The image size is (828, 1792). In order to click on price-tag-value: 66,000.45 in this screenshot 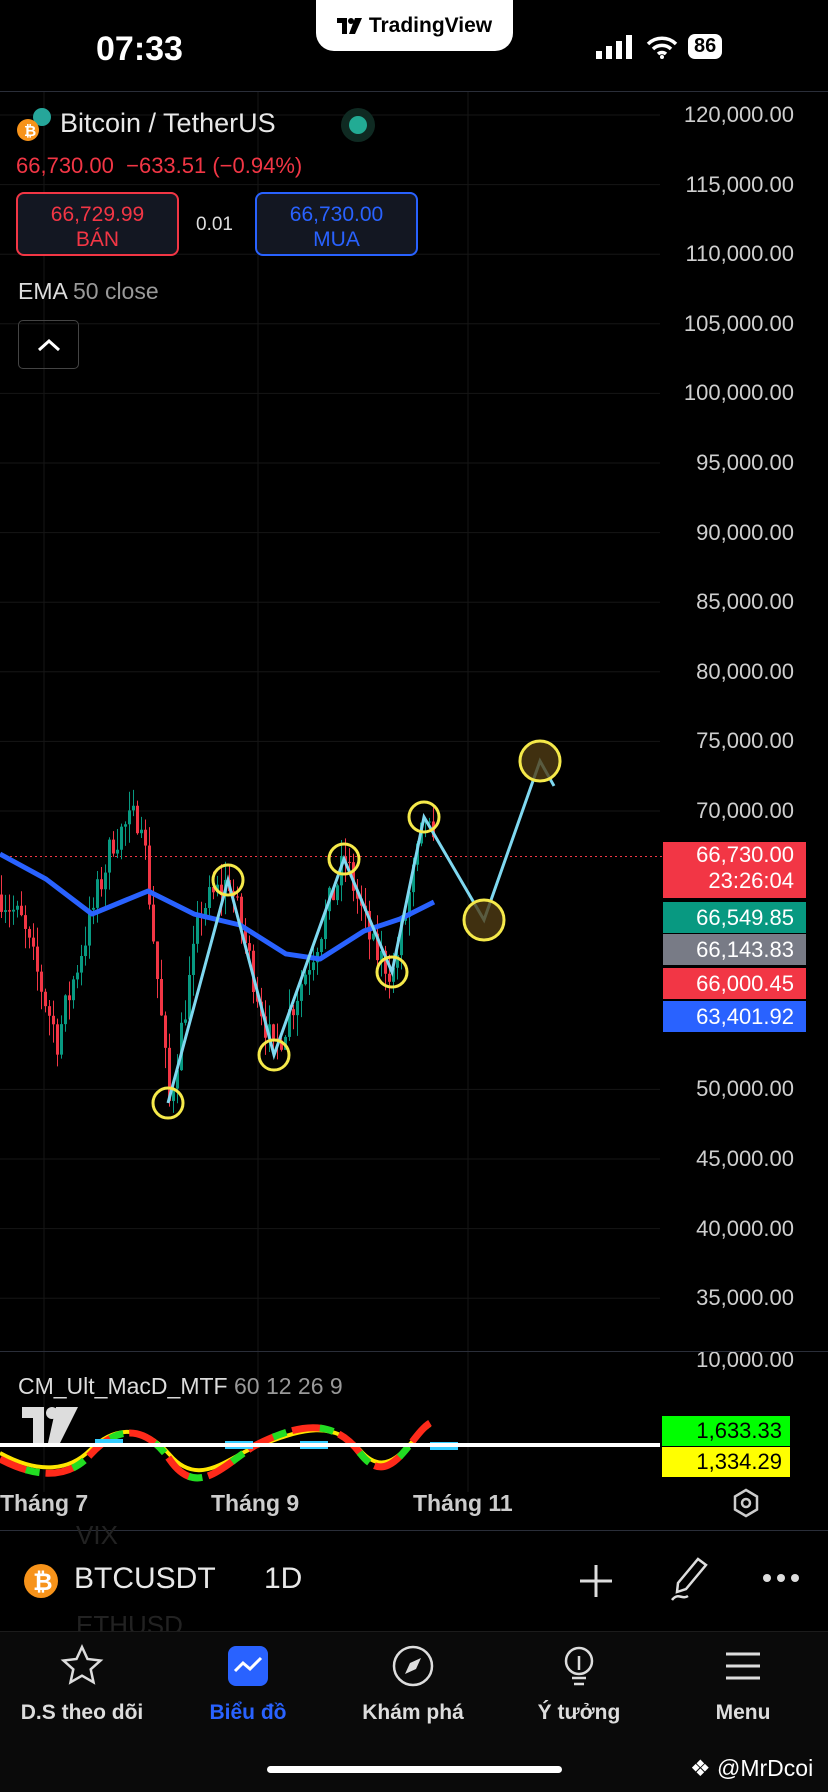, I will do `click(745, 983)`.